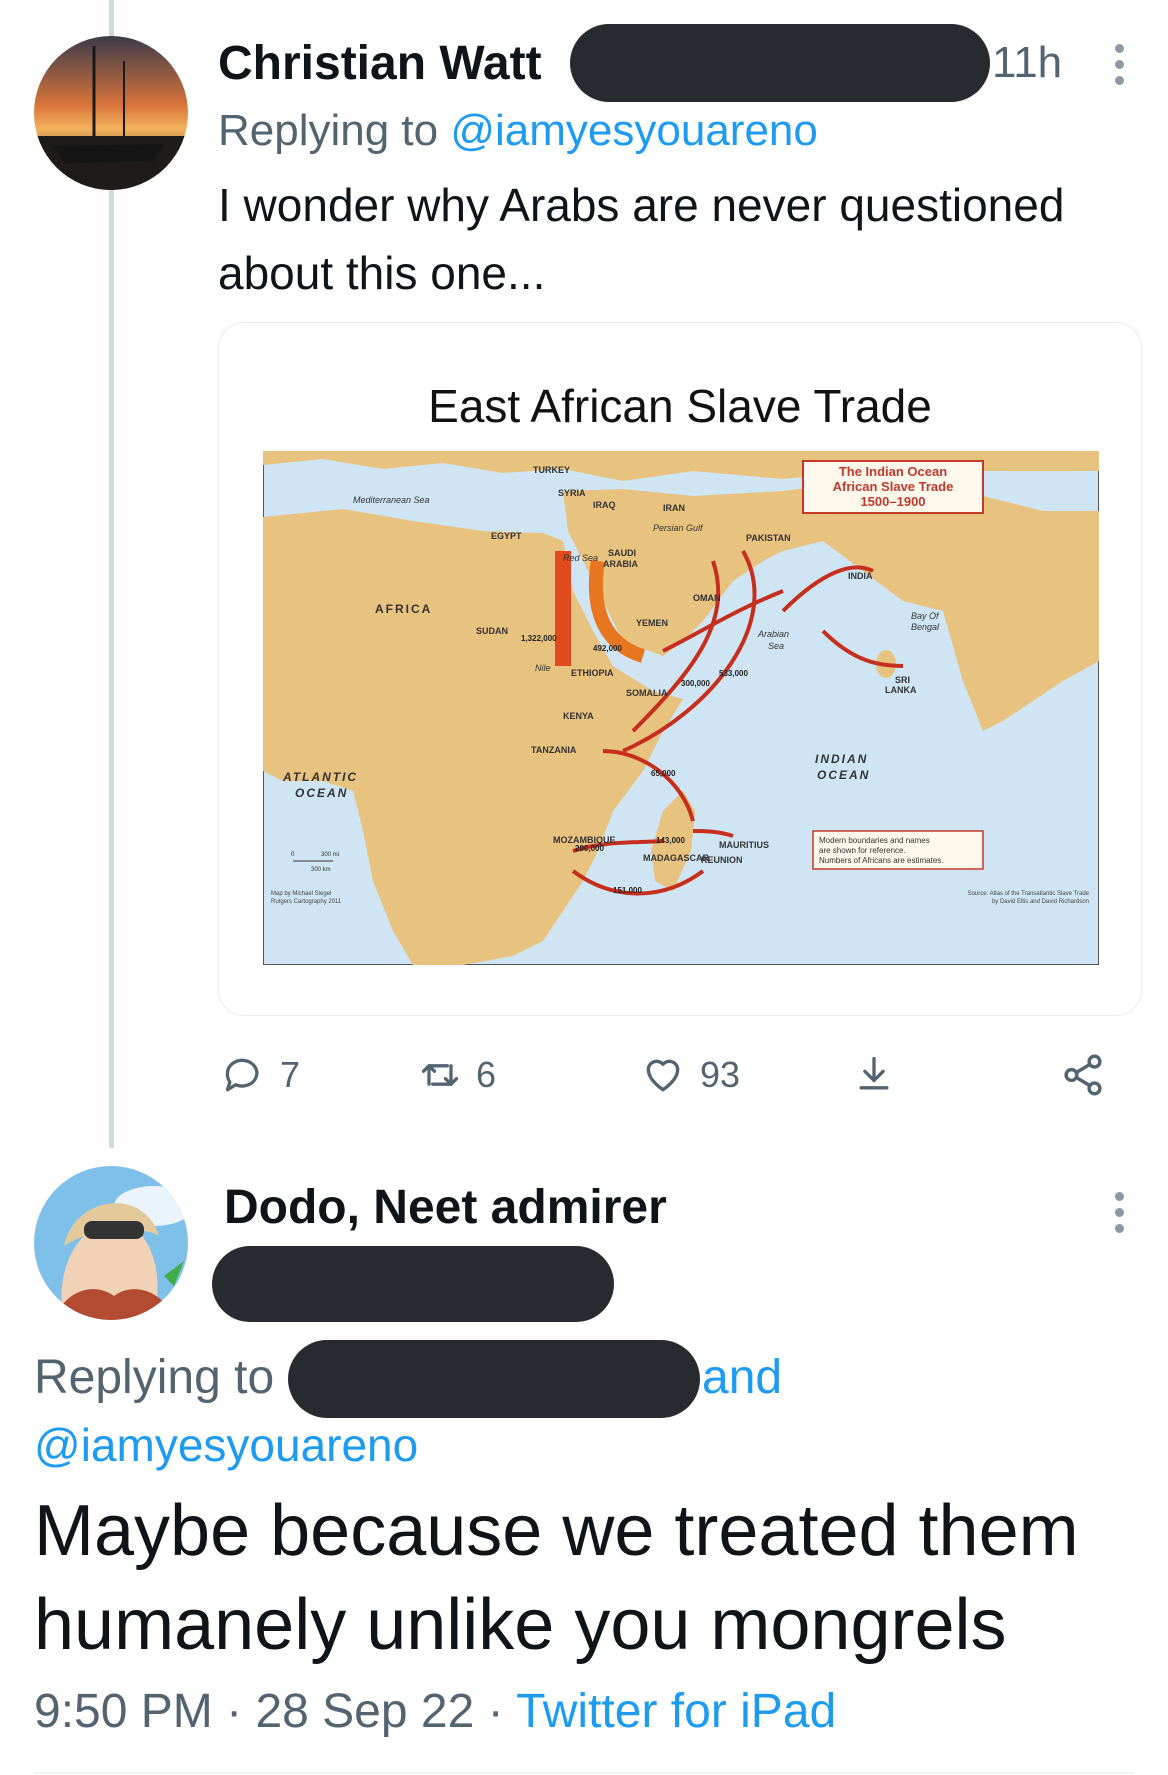 This screenshot has width=1168, height=1775. Describe the element at coordinates (290, 1074) in the screenshot. I see `reply-count: 7` at that location.